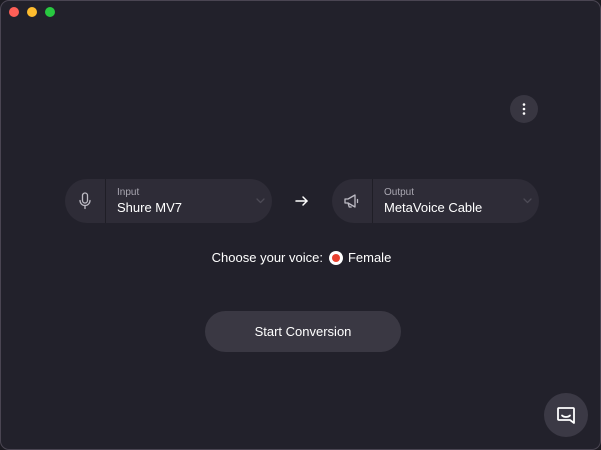 This screenshot has width=601, height=450. I want to click on input-device-select: Input Shure MV7, so click(168, 201).